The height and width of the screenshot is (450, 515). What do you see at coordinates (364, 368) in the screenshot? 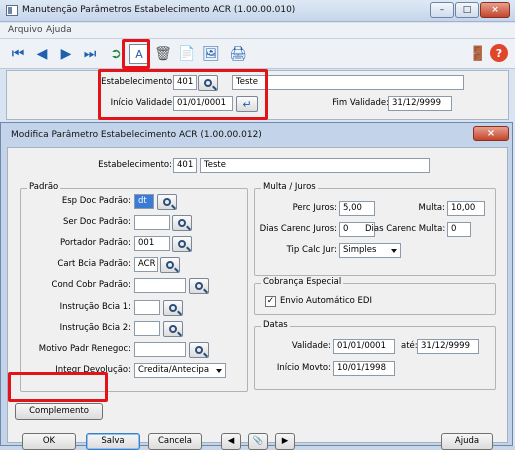
I see `inicio-movto-field: 10/01/1998` at bounding box center [364, 368].